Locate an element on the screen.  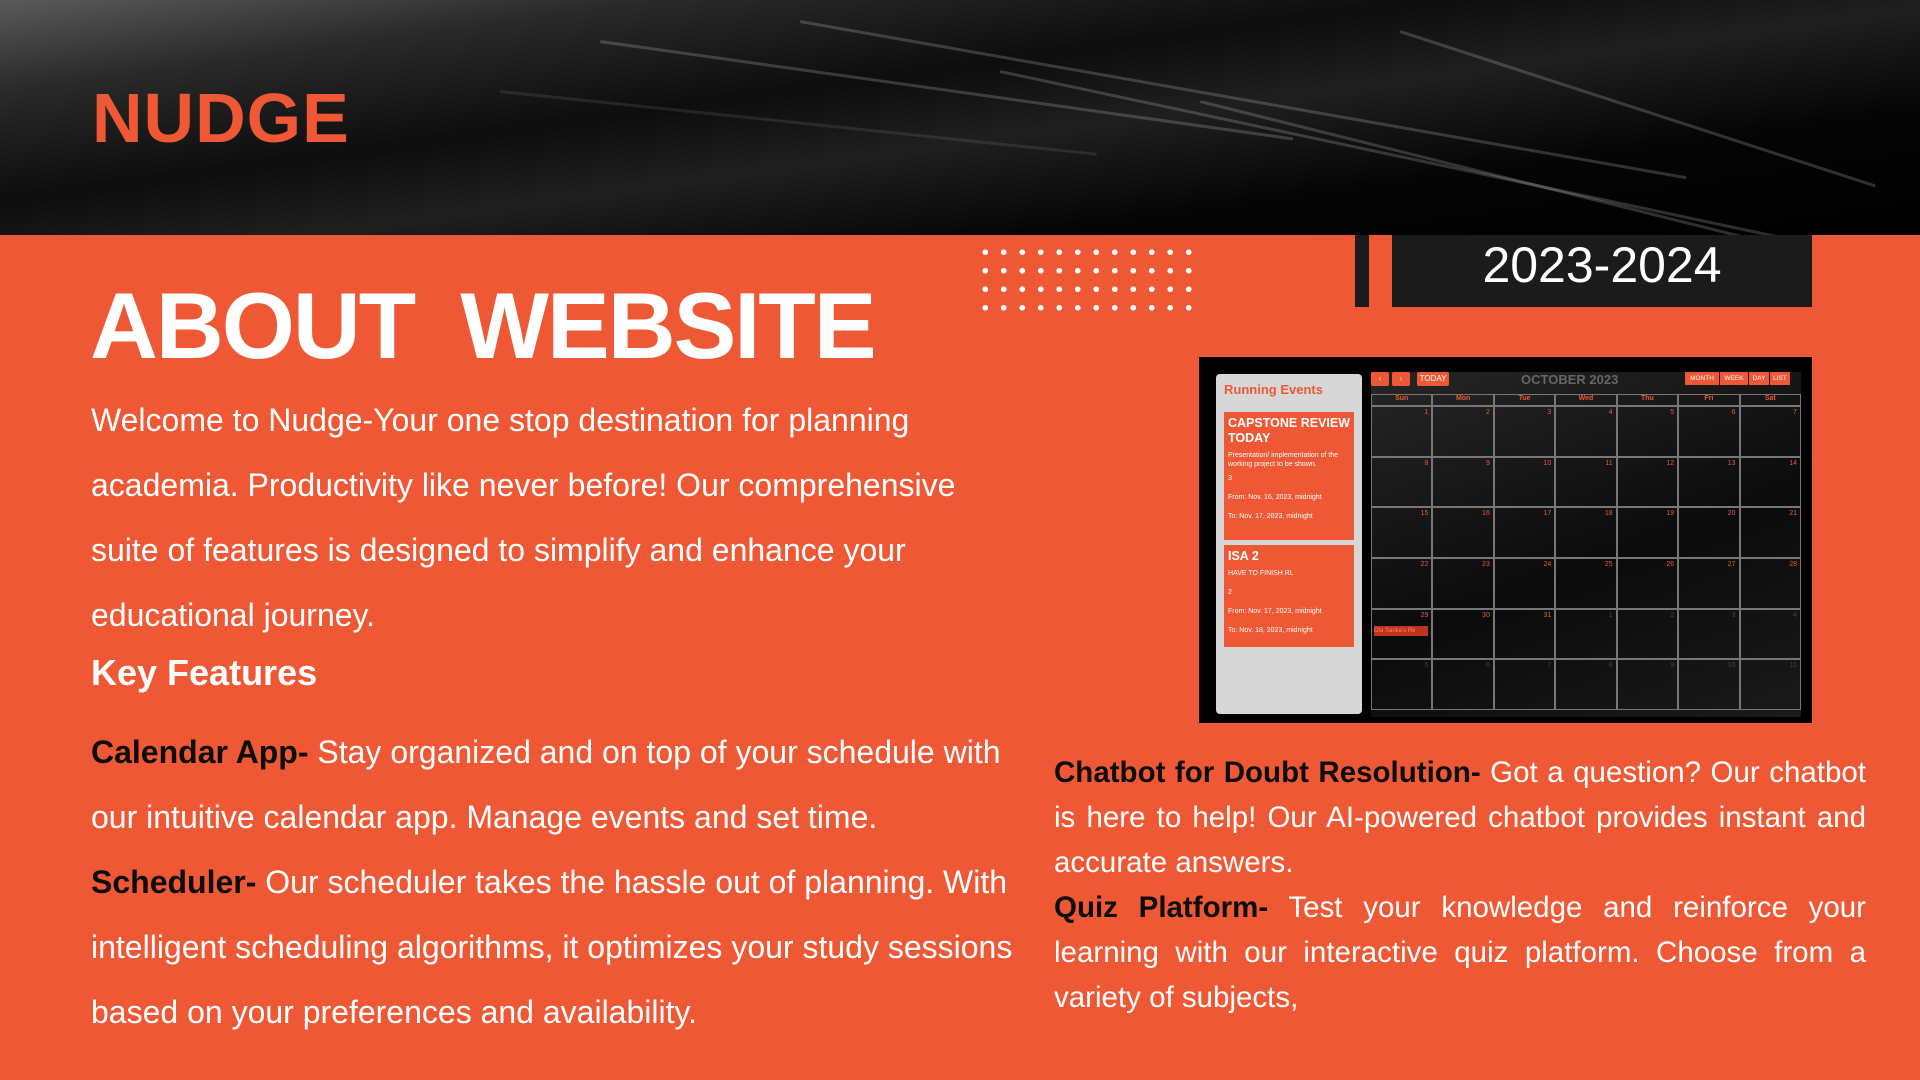
year-accent-bar is located at coordinates (1362, 271).